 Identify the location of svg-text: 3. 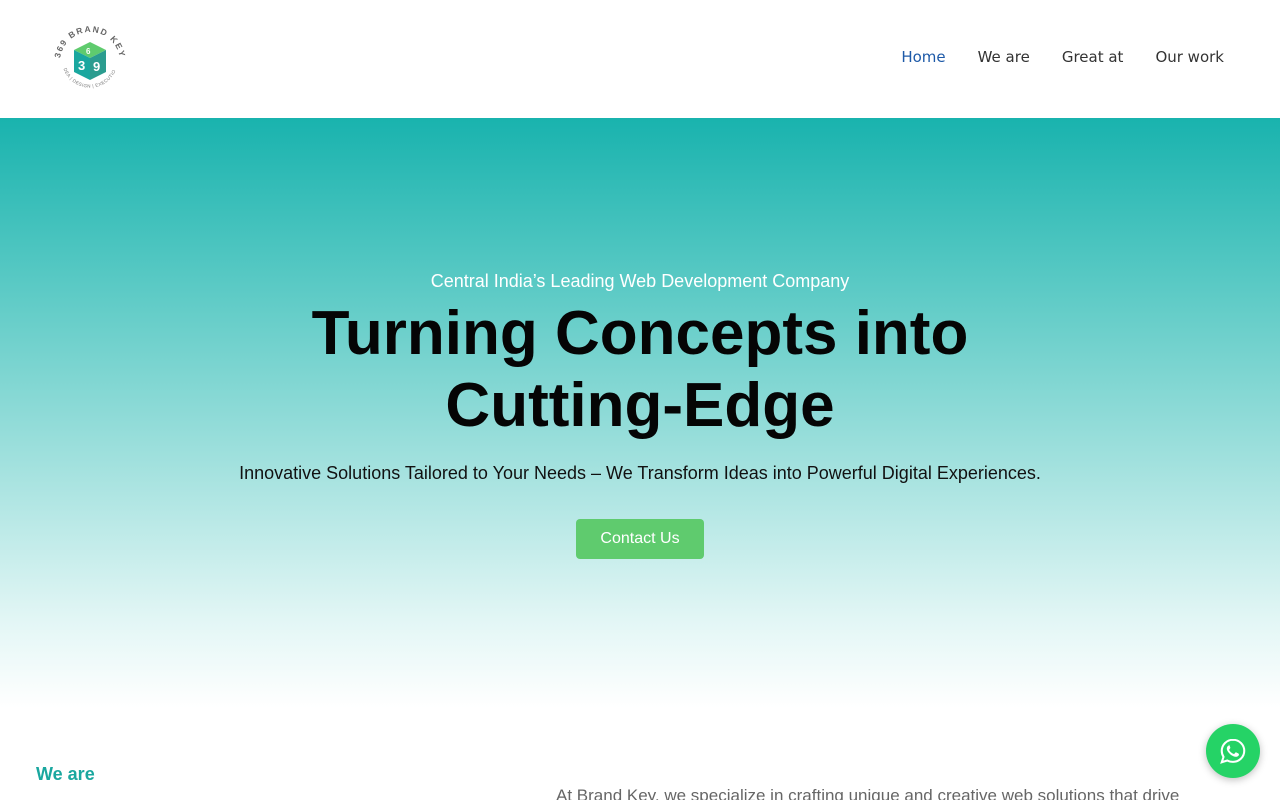
(81, 65).